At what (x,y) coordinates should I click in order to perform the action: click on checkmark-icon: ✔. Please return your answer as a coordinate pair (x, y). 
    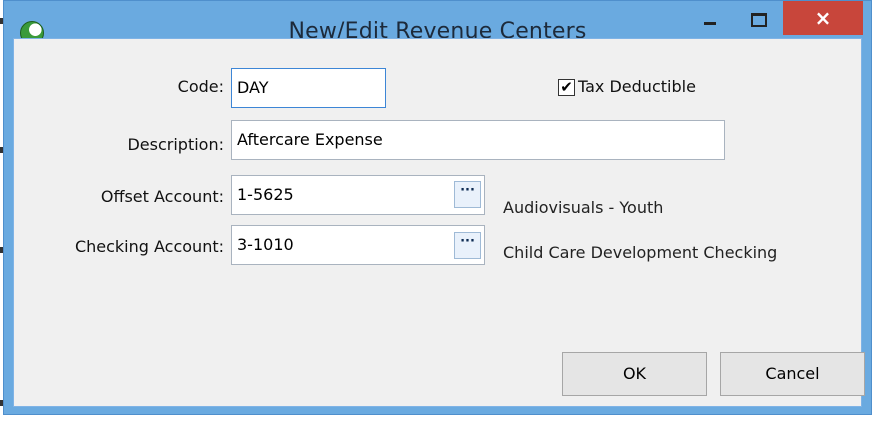
    Looking at the image, I should click on (566, 87).